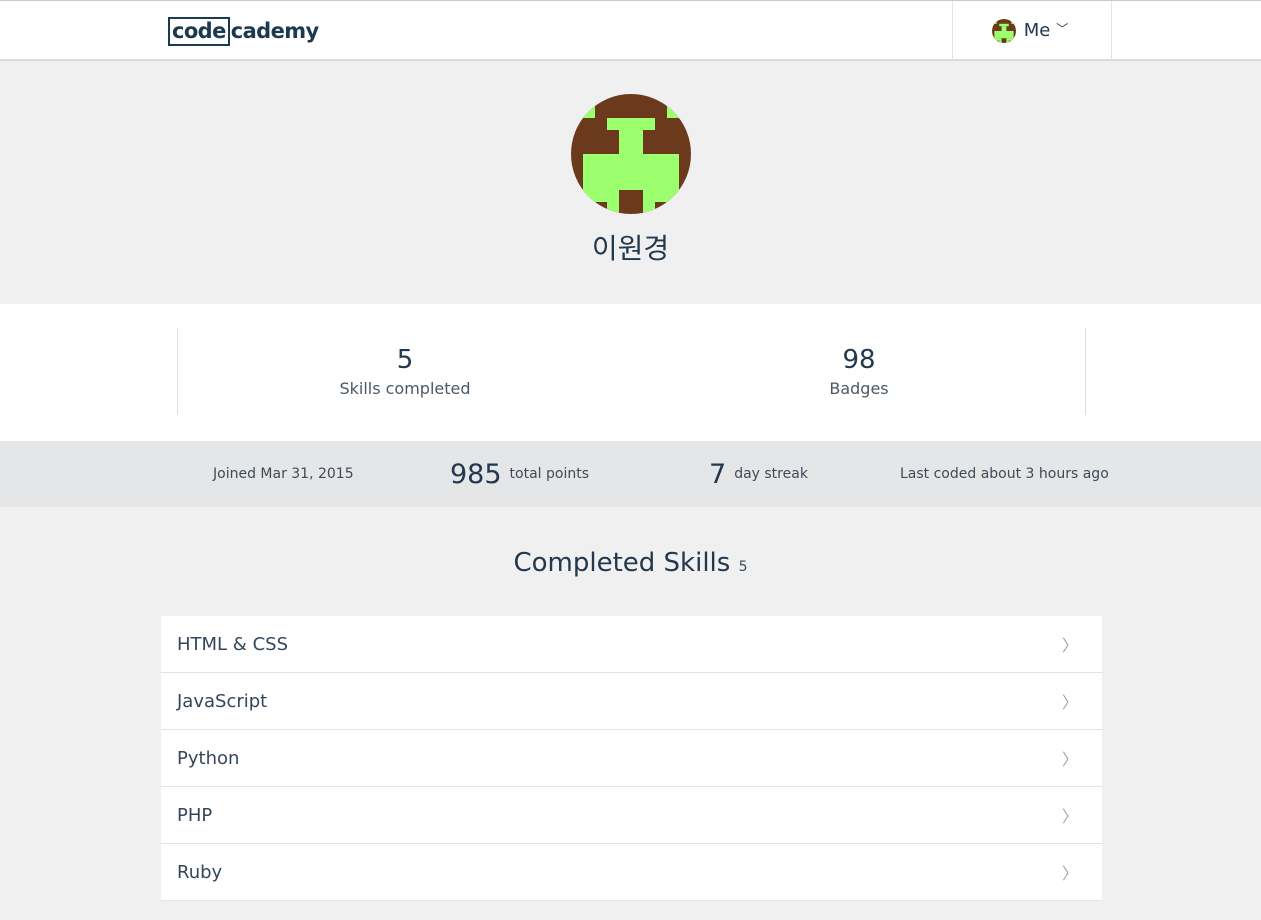  Describe the element at coordinates (631, 872) in the screenshot. I see `skill-item-ruby: Ruby 〉` at that location.